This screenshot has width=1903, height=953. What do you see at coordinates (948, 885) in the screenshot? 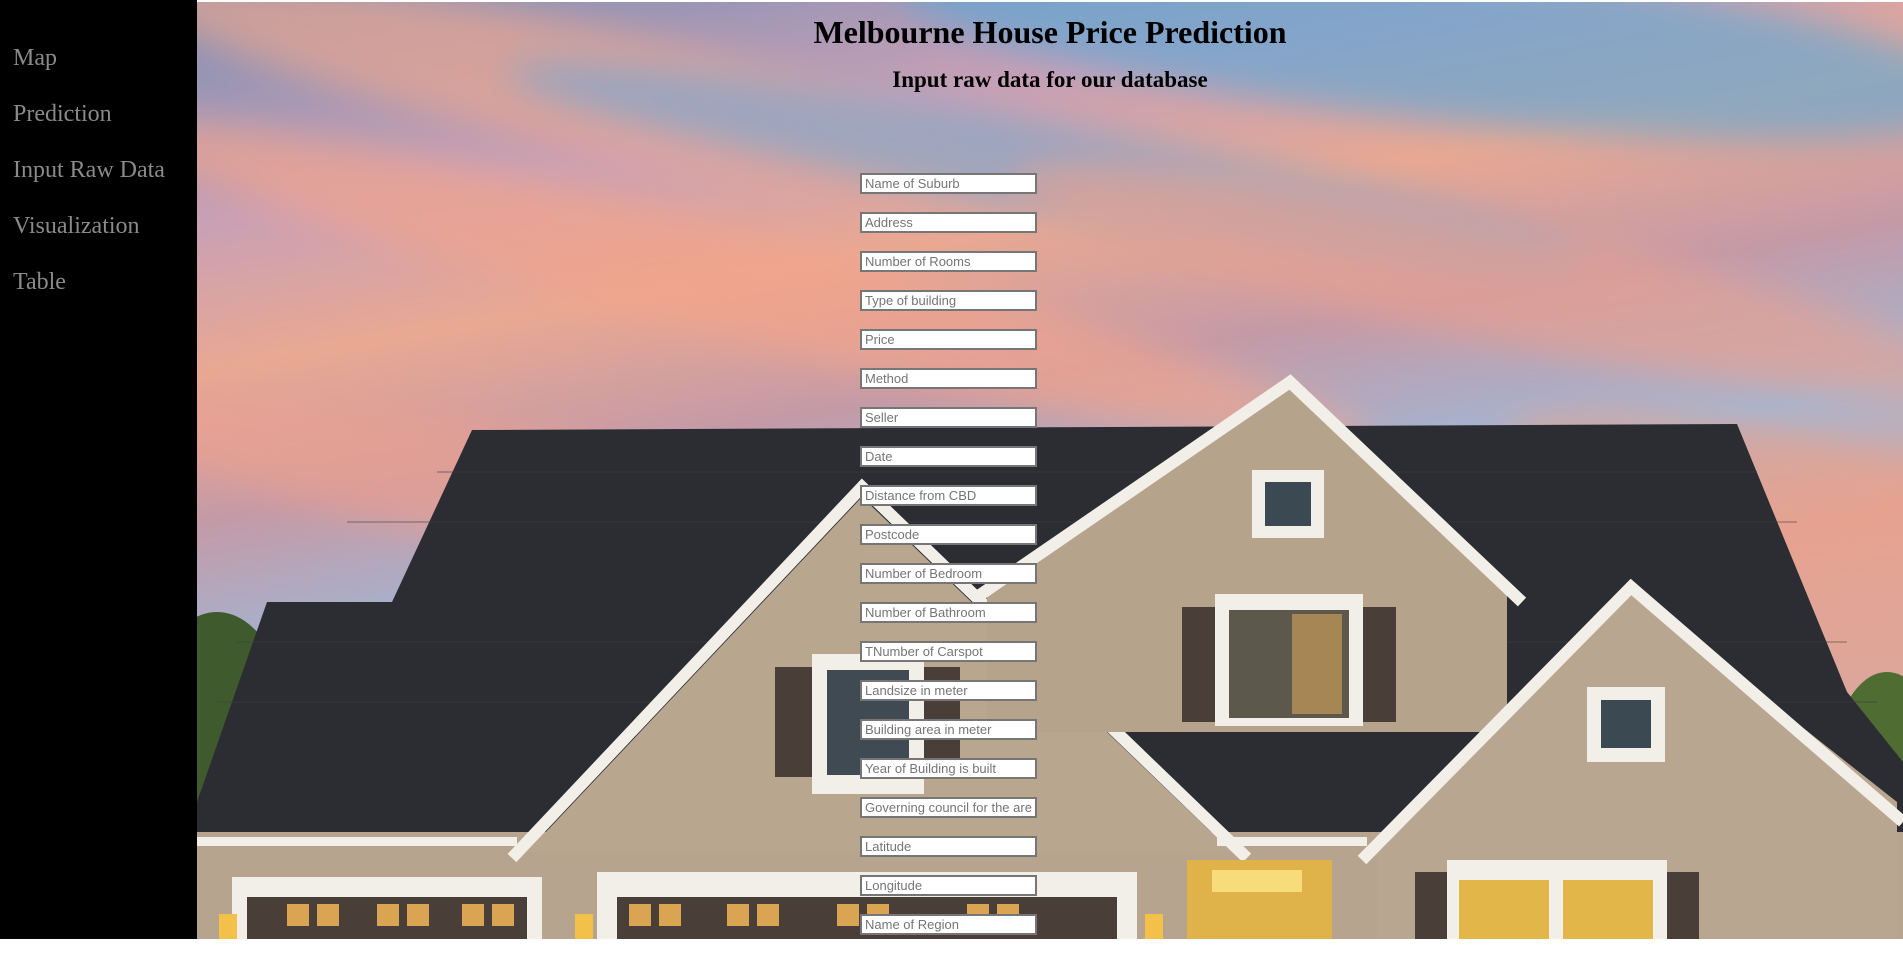
I see `longitude-input` at bounding box center [948, 885].